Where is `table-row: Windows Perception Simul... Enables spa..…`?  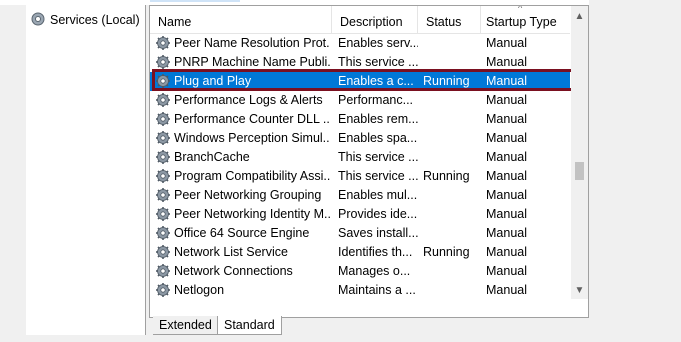 table-row: Windows Perception Simul... Enables spa..… is located at coordinates (360, 138).